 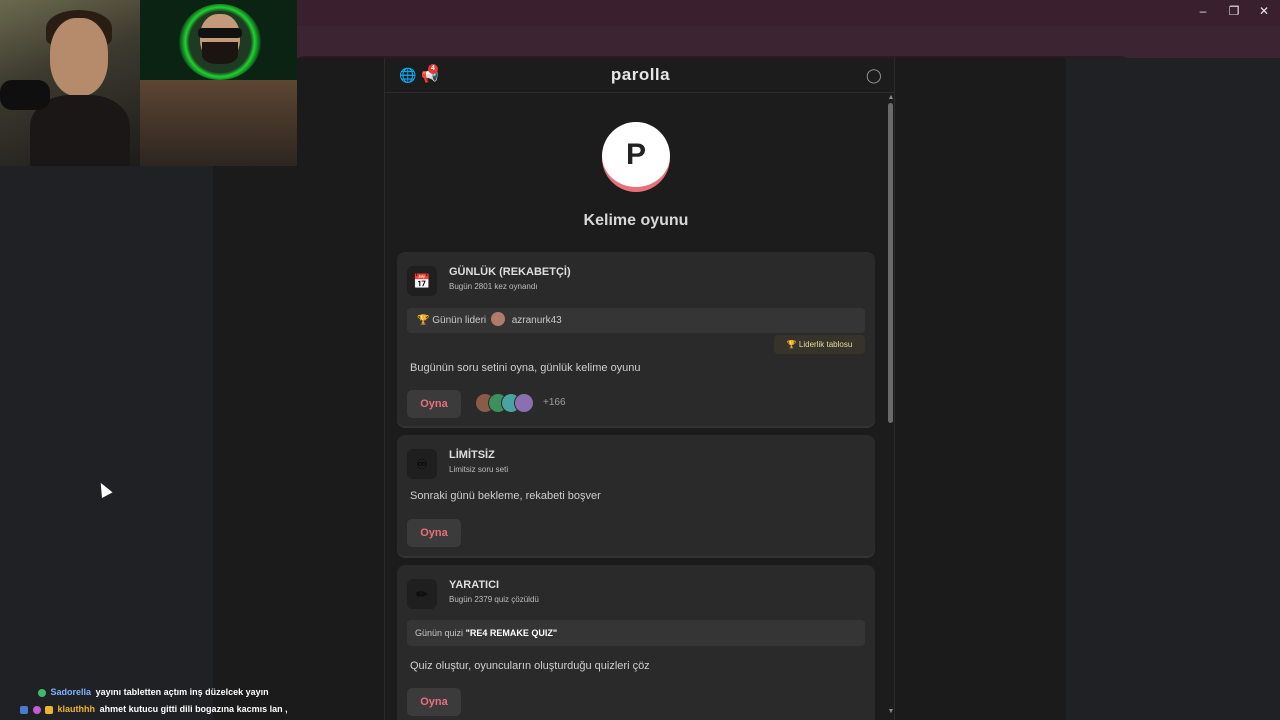 What do you see at coordinates (510, 272) in the screenshot?
I see `card-title: GÜNLÜK (REKABETÇİ)` at bounding box center [510, 272].